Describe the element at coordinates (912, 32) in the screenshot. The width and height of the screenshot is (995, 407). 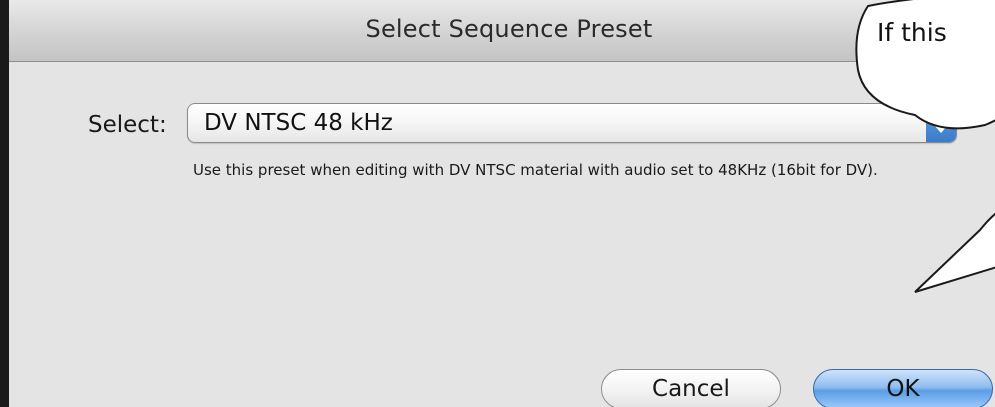
I see `callout-text: If this` at that location.